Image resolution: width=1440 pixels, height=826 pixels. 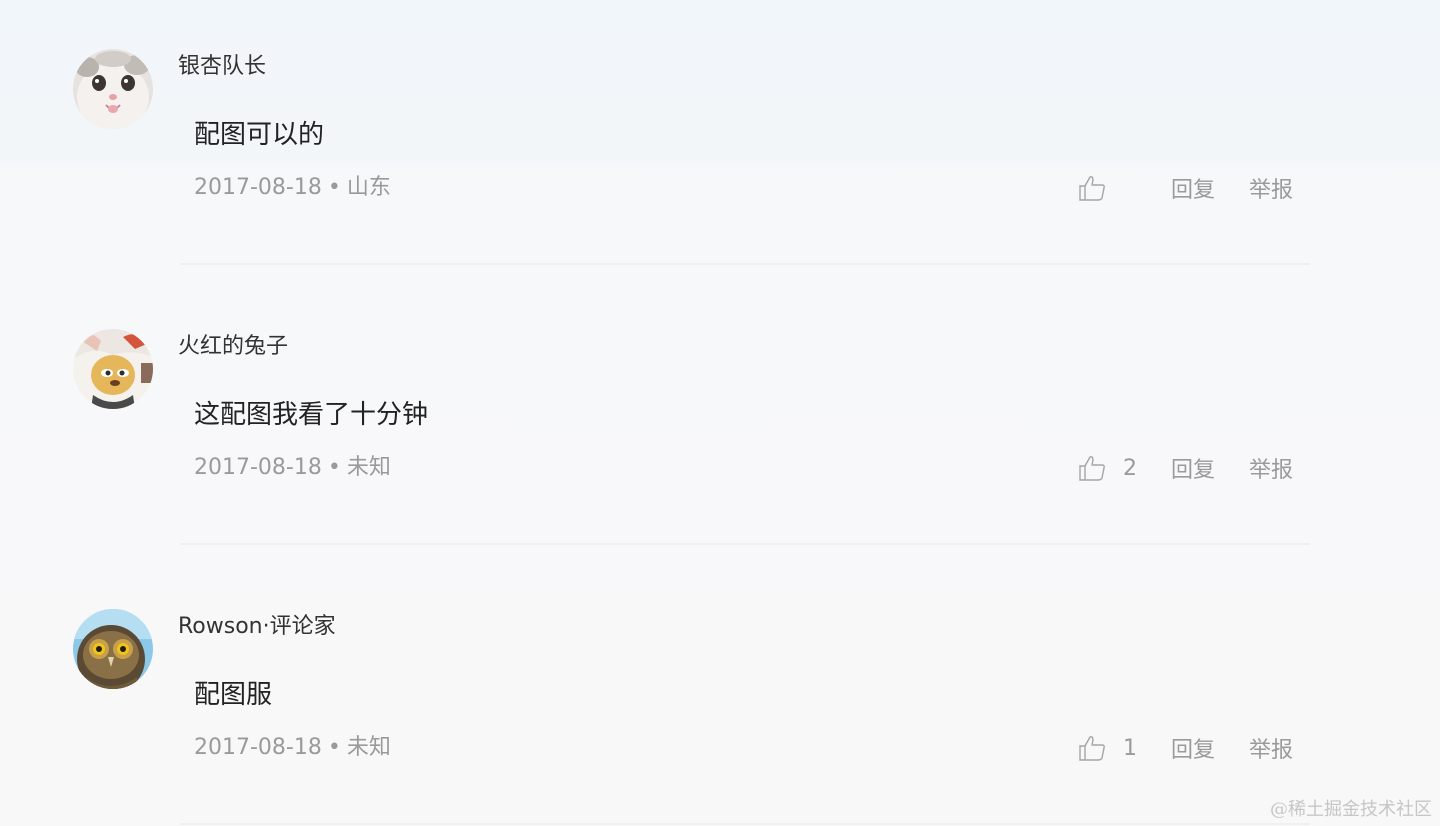 I want to click on like-count: 1, so click(x=1129, y=748).